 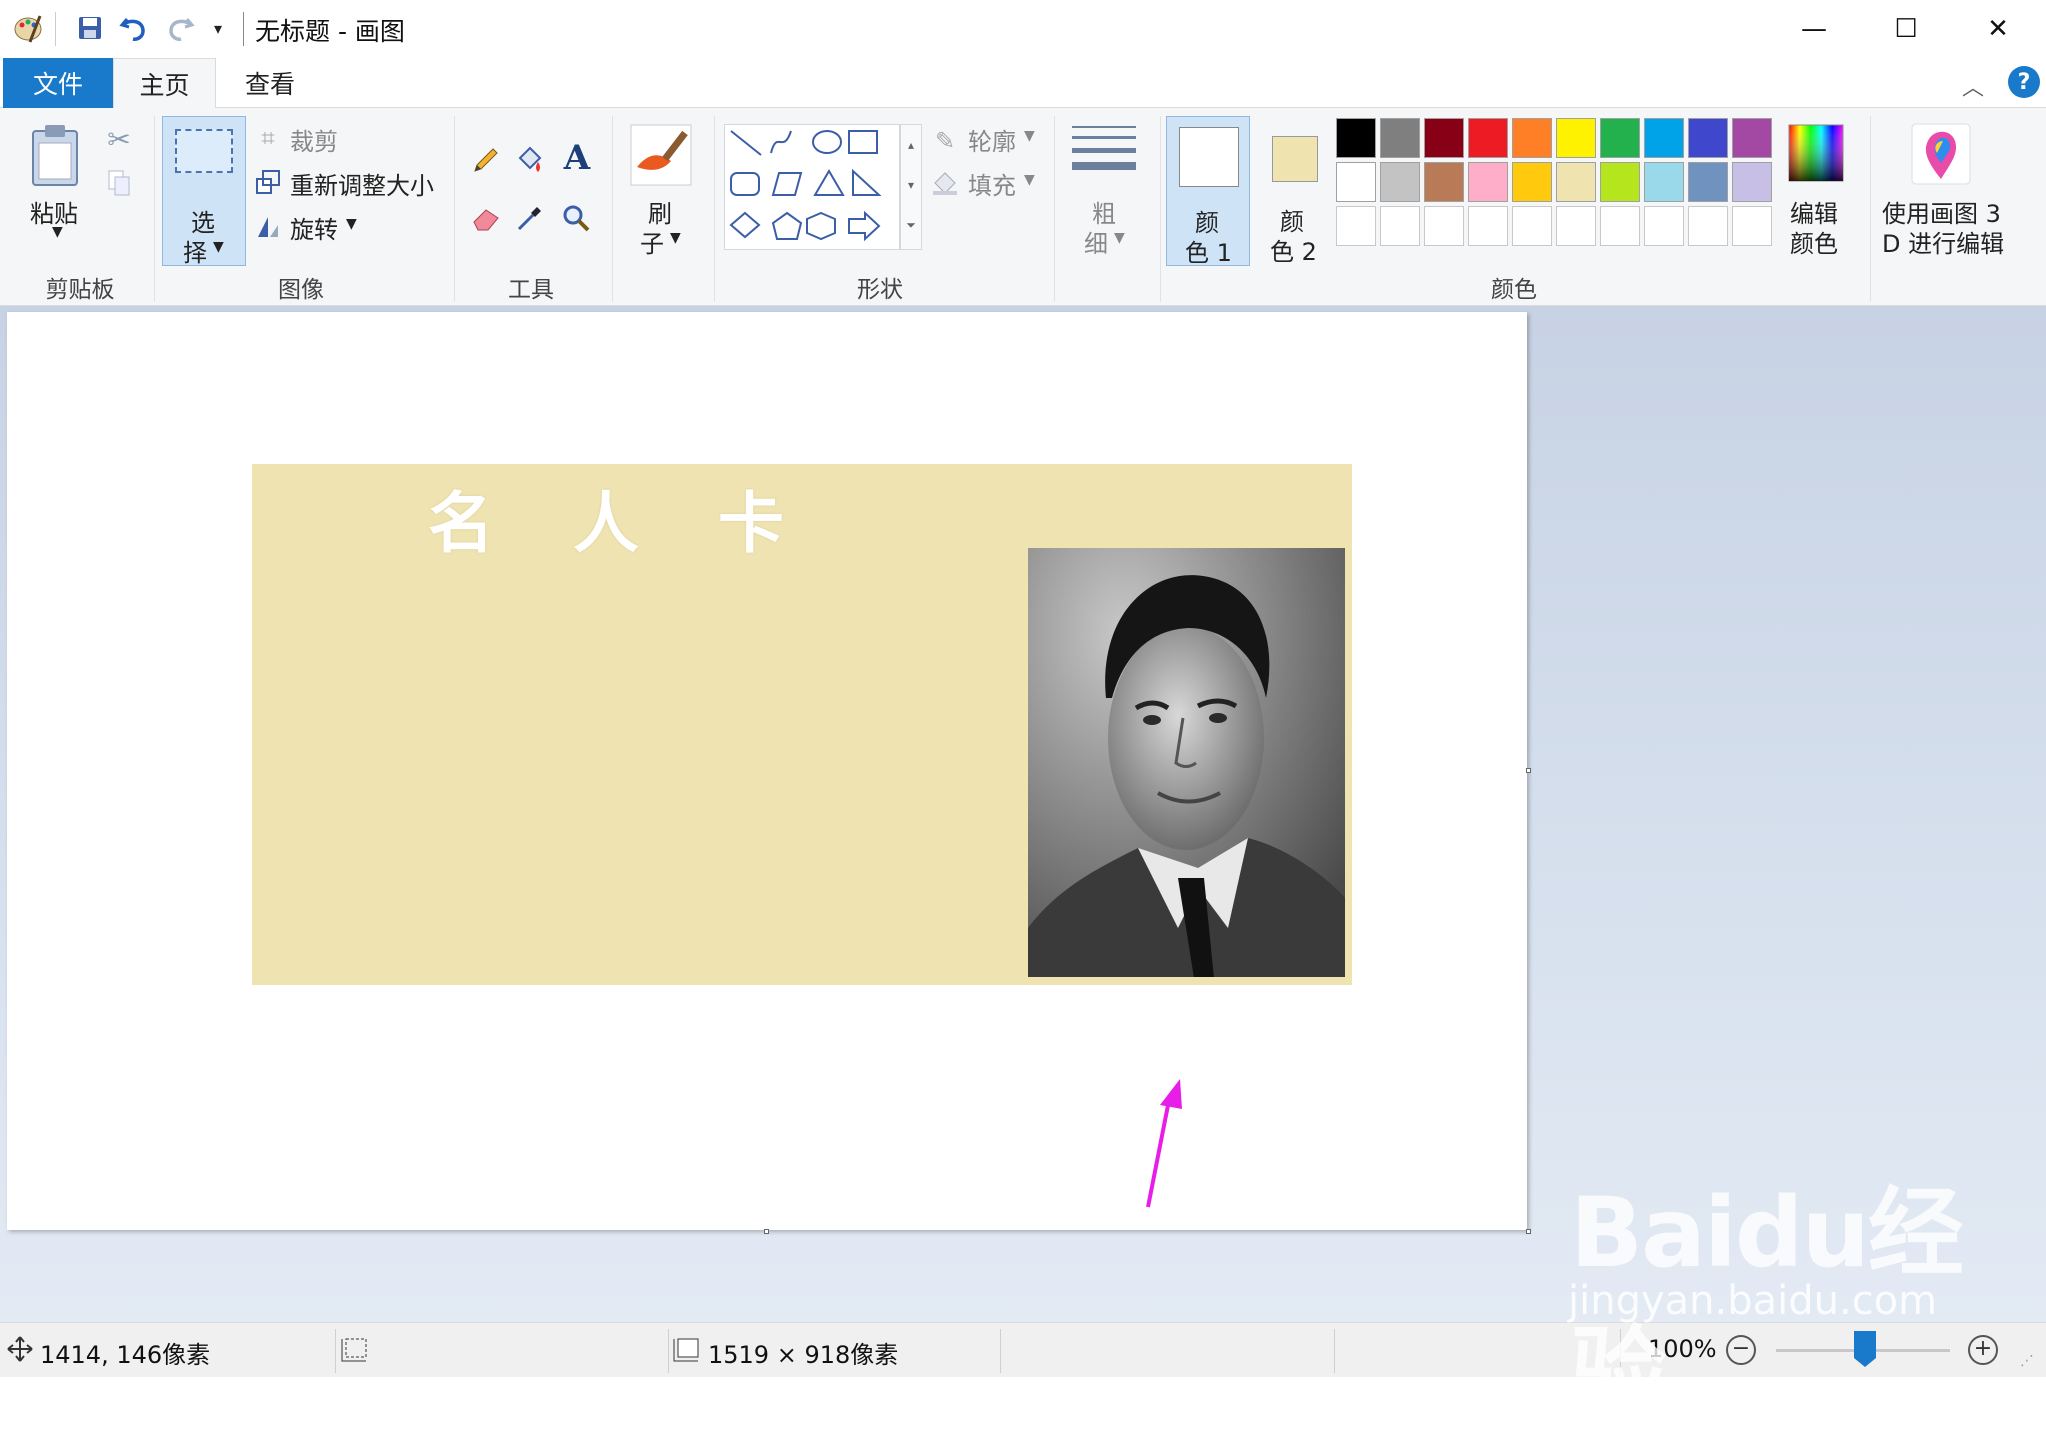 I want to click on redo-icon, so click(x=180, y=28).